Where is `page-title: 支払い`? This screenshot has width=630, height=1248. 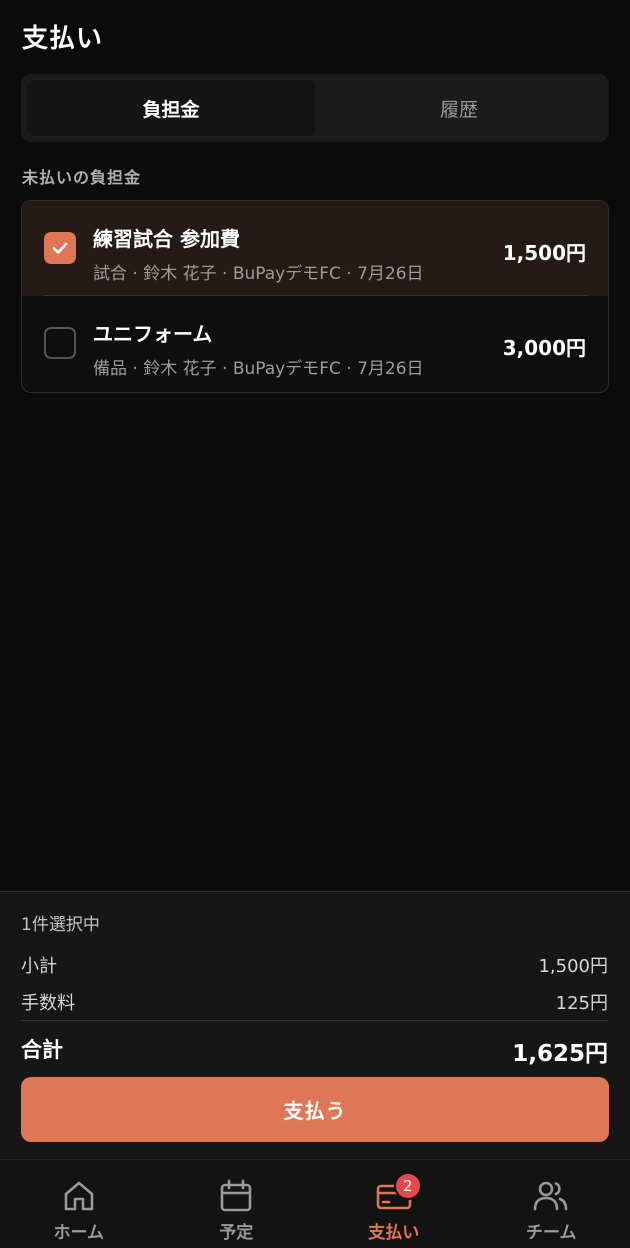
page-title: 支払い is located at coordinates (63, 39).